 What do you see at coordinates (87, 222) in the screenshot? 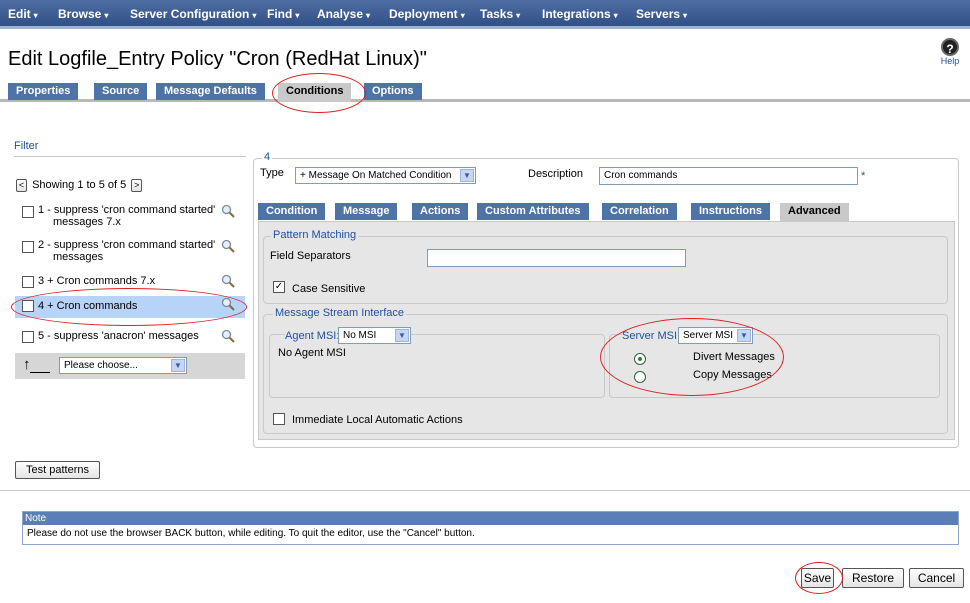
I see `list-item-label-line2: messages 7.x` at bounding box center [87, 222].